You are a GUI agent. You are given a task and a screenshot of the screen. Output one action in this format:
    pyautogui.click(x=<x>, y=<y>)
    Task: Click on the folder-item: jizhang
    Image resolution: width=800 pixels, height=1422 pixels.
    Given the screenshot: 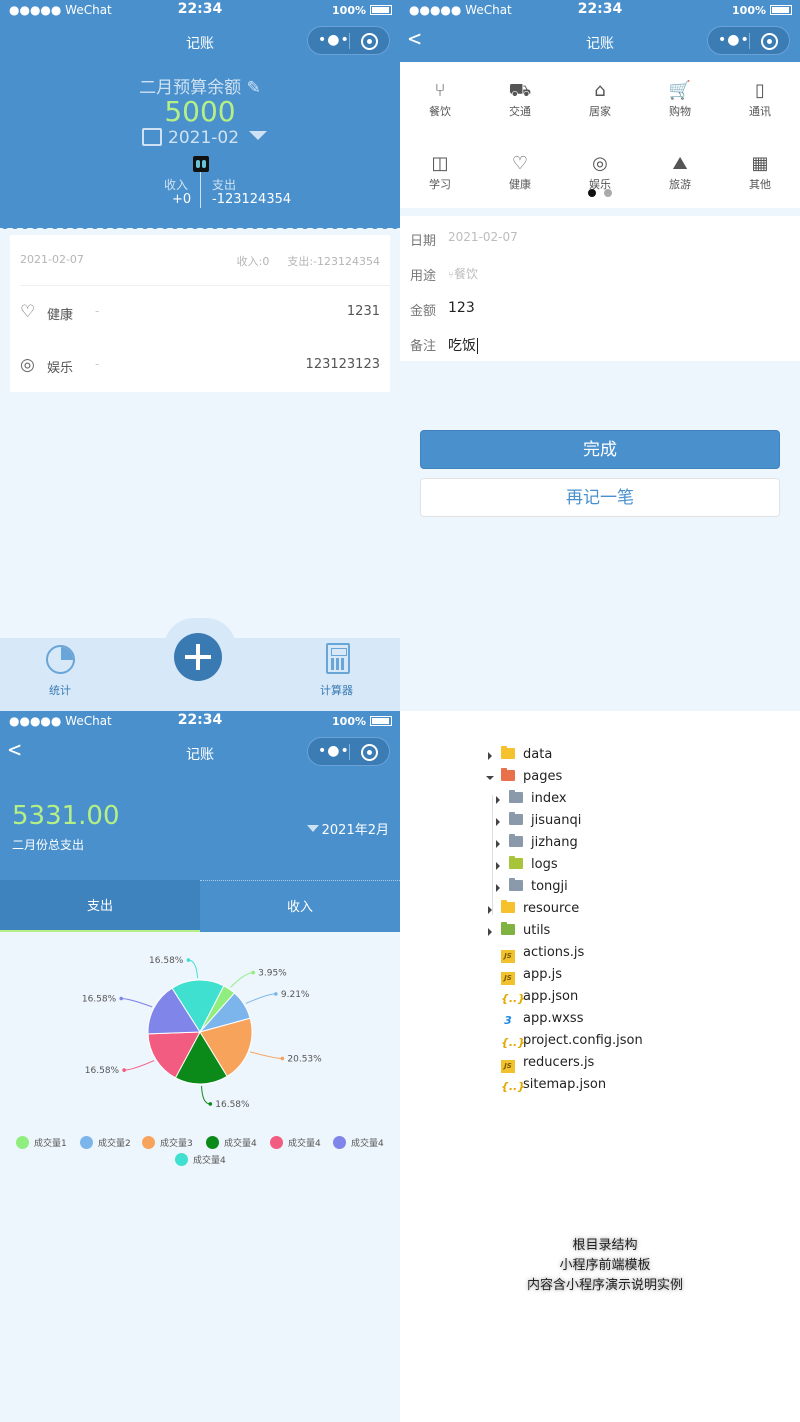 What is the action you would take?
    pyautogui.click(x=537, y=845)
    